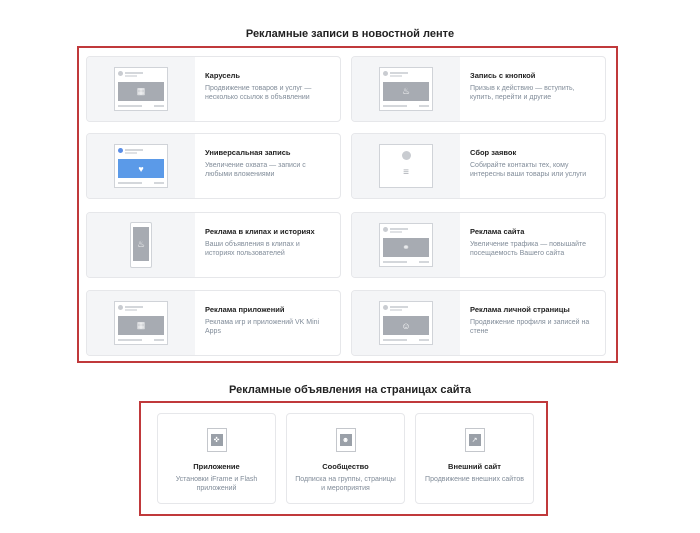 This screenshot has width=700, height=533. Describe the element at coordinates (350, 34) in the screenshot. I see `feed-section-title: Рекламные записи в новостной ленте` at that location.